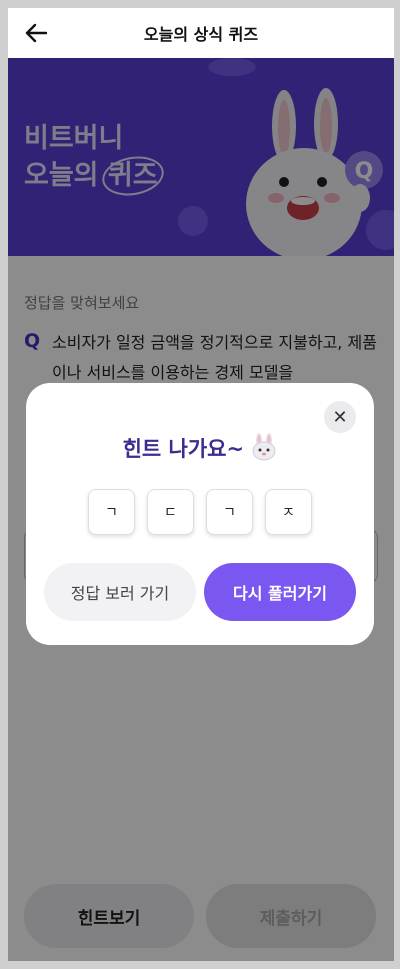 Image resolution: width=400 pixels, height=969 pixels. What do you see at coordinates (288, 512) in the screenshot?
I see `hint-letter-box: ㅈ` at bounding box center [288, 512].